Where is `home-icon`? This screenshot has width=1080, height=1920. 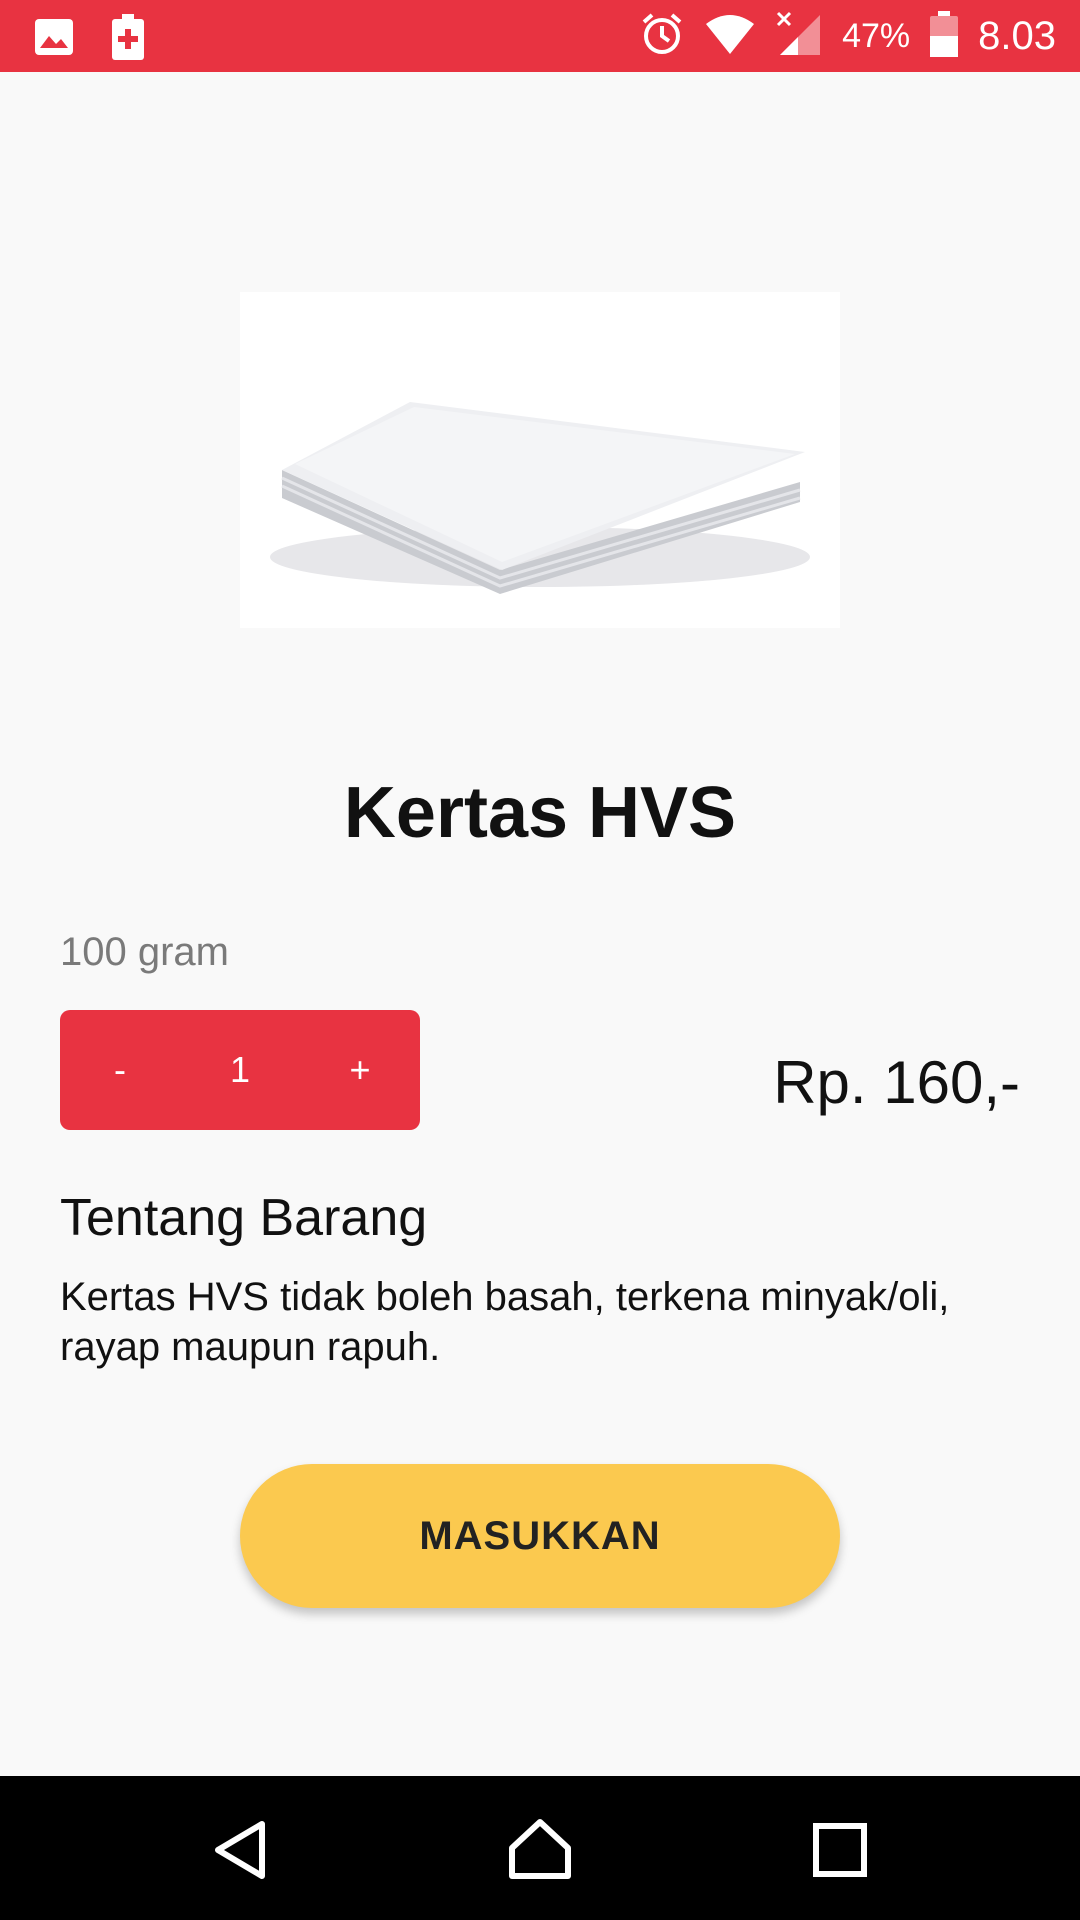
home-icon is located at coordinates (540, 1850).